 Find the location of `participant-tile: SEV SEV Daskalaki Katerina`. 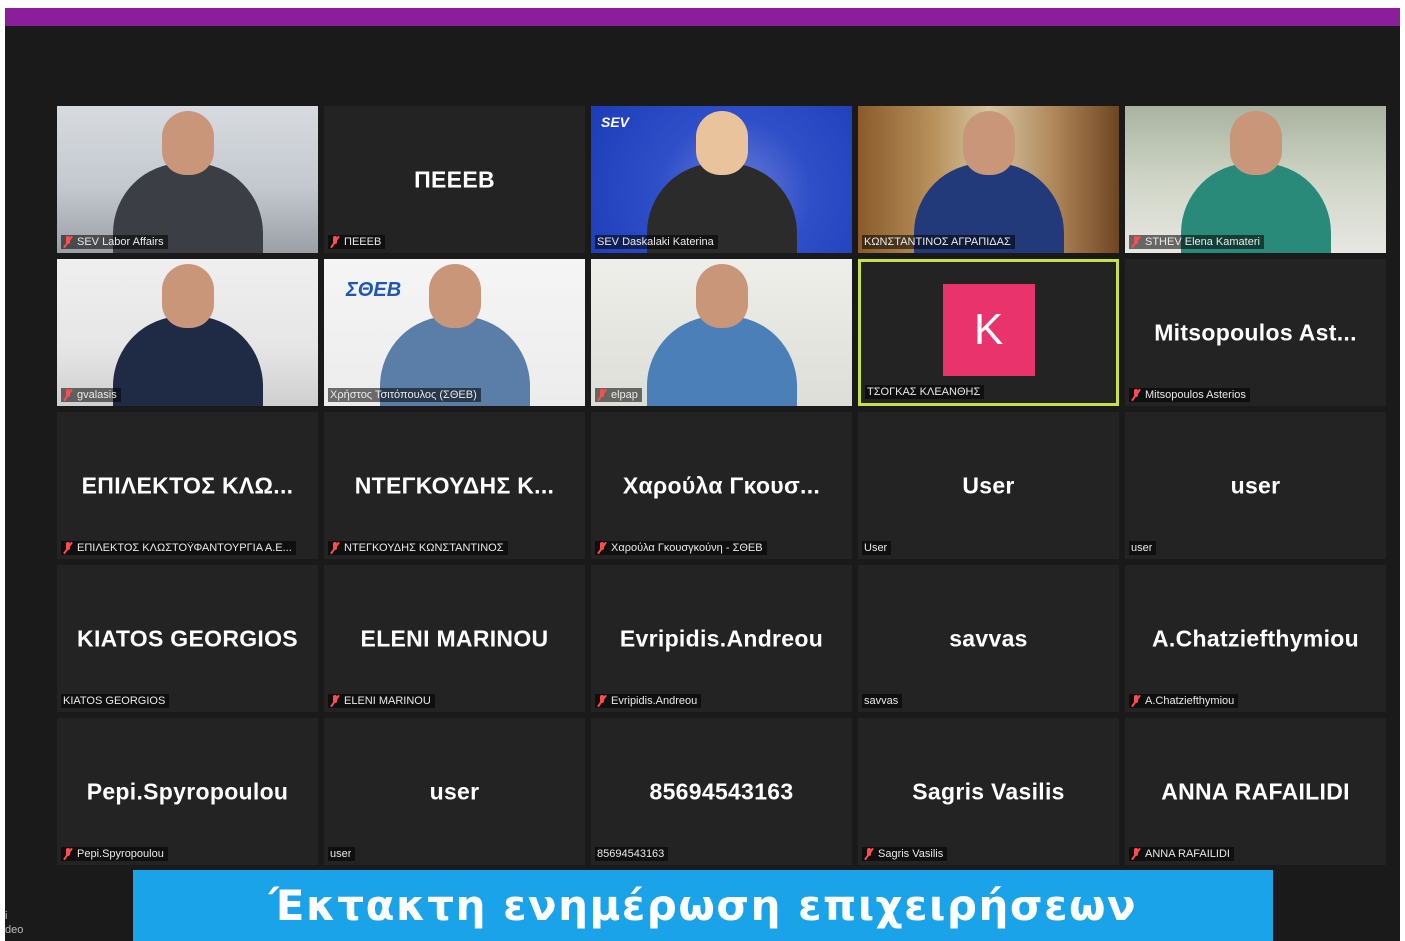

participant-tile: SEV SEV Daskalaki Katerina is located at coordinates (721, 179).